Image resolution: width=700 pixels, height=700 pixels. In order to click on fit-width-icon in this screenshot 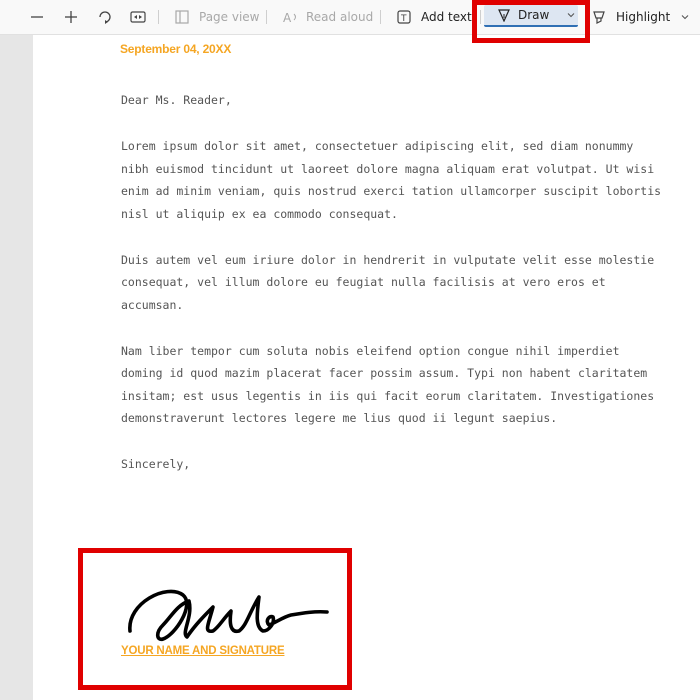, I will do `click(138, 17)`.